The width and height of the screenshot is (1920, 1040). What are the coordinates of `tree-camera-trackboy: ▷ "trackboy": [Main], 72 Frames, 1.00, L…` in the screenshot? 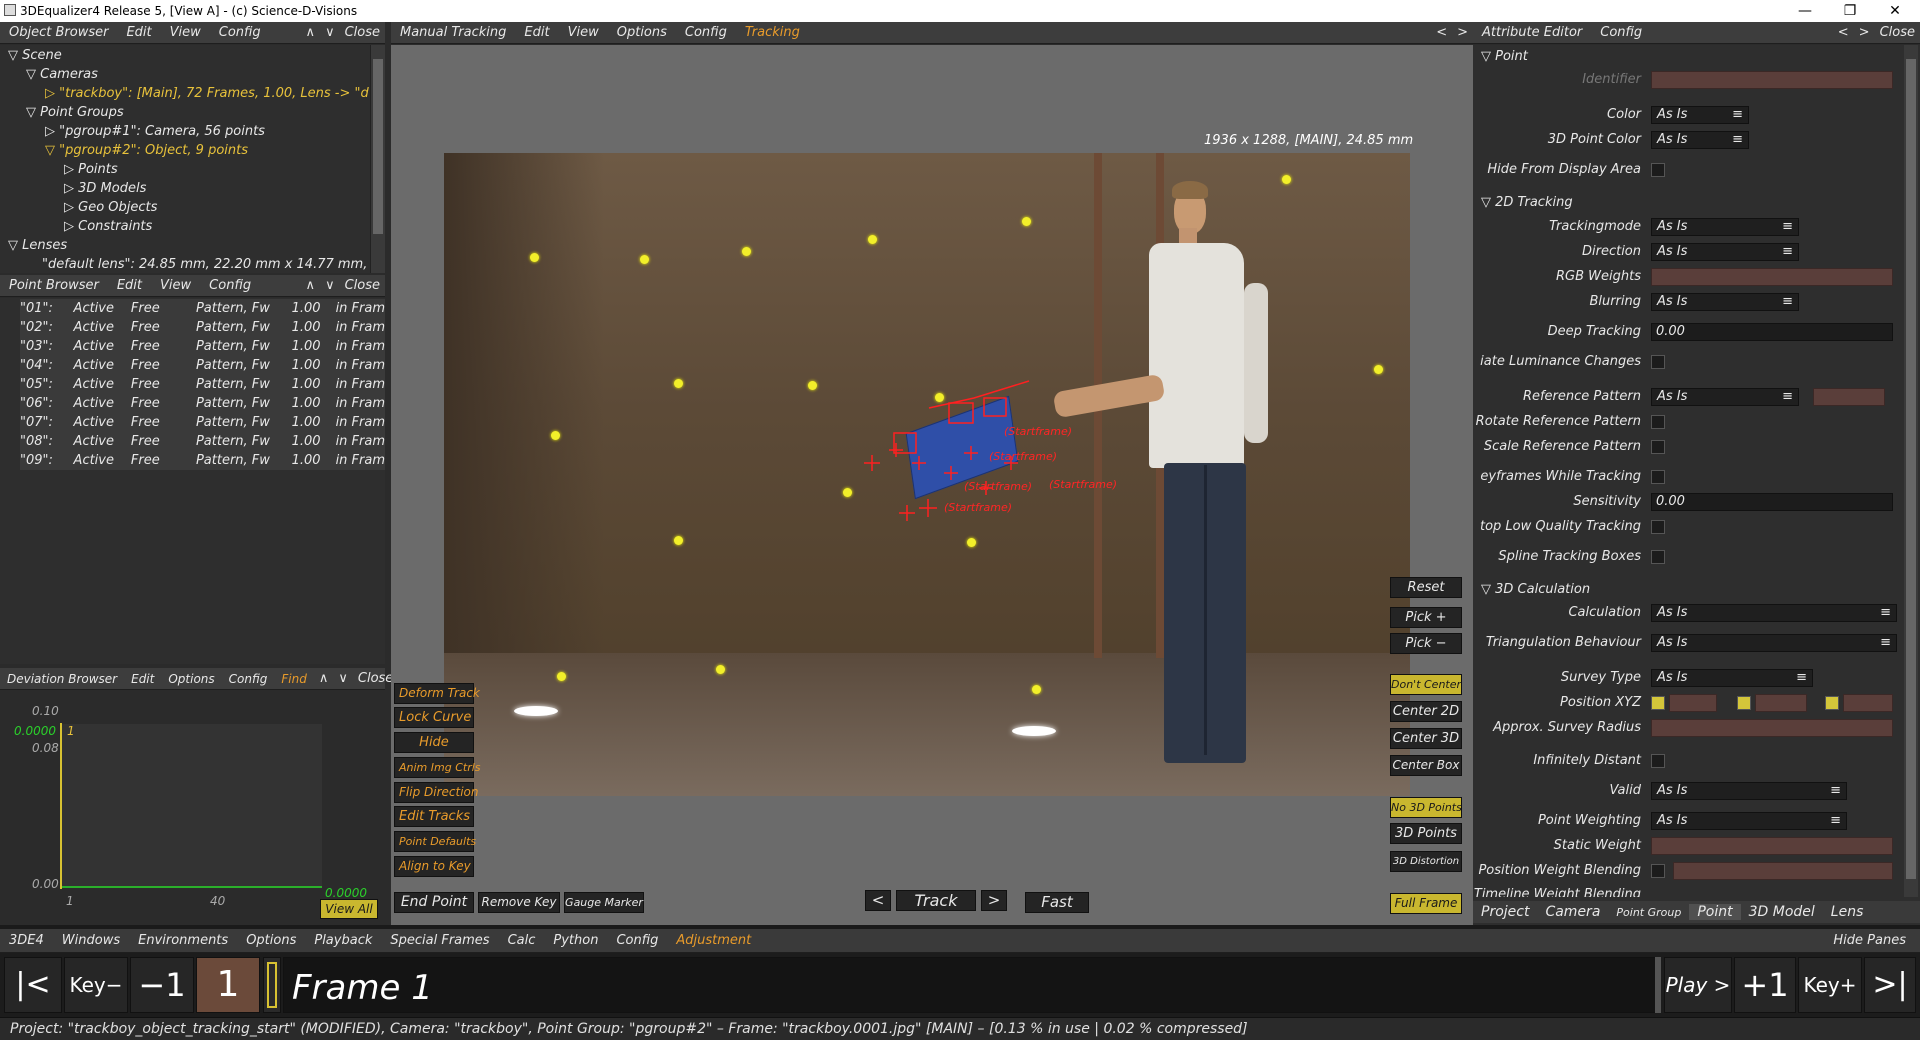 It's located at (185, 93).